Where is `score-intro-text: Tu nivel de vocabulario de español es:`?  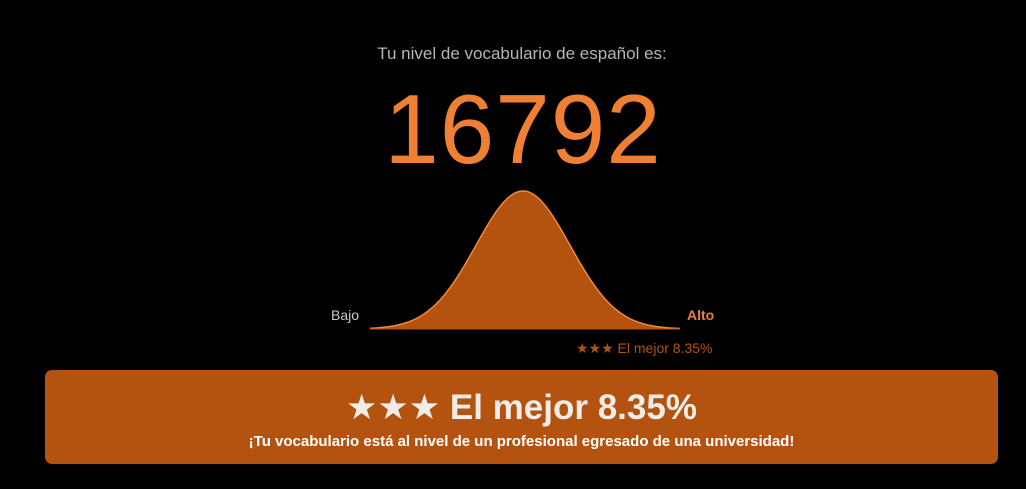
score-intro-text: Tu nivel de vocabulario de español es: is located at coordinates (522, 53).